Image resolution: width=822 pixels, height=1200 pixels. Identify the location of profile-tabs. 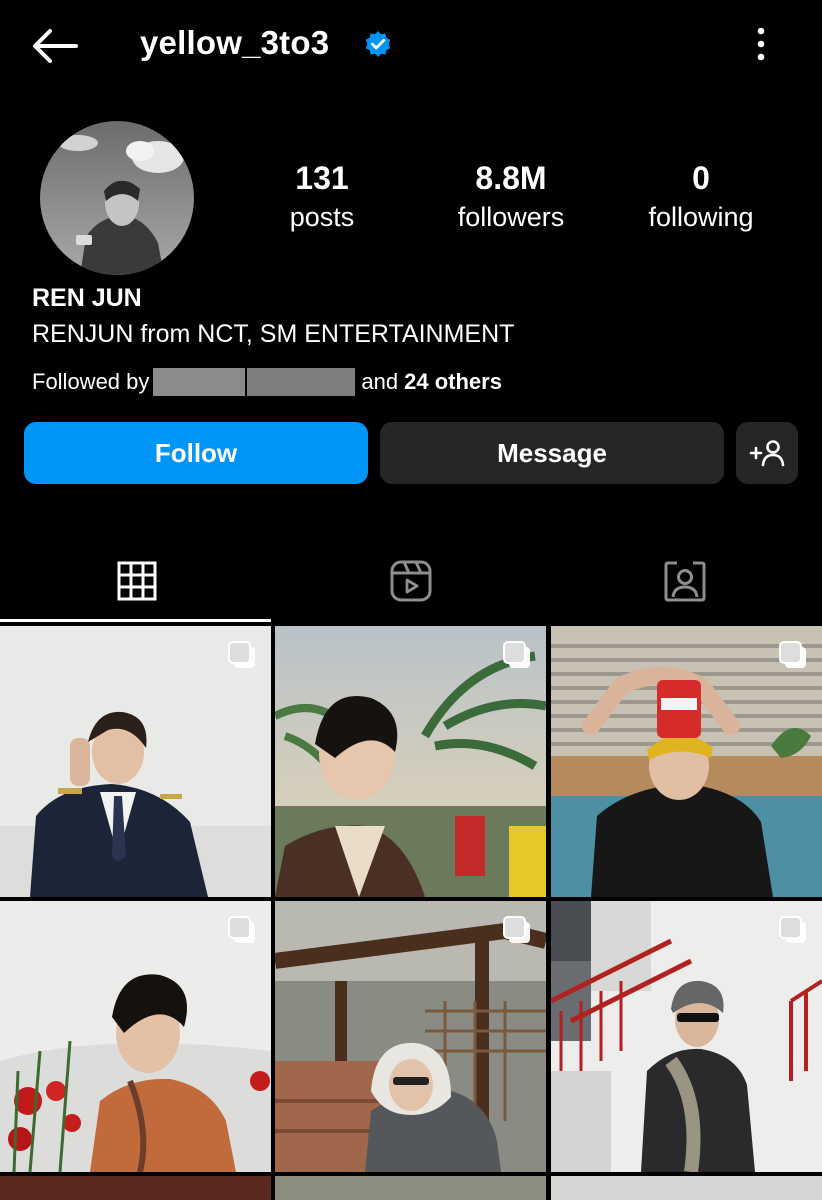
(411, 581).